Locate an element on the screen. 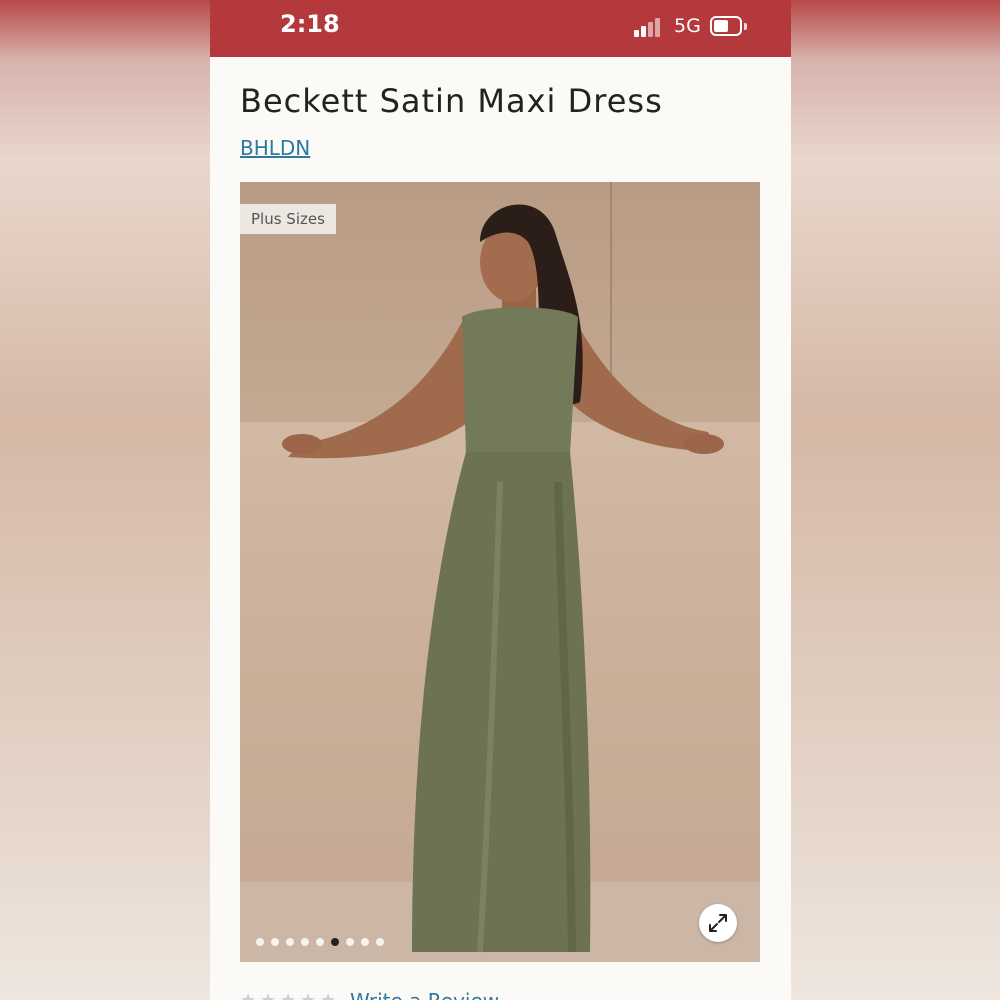 Image resolution: width=1000 pixels, height=1000 pixels. battery-icon is located at coordinates (726, 26).